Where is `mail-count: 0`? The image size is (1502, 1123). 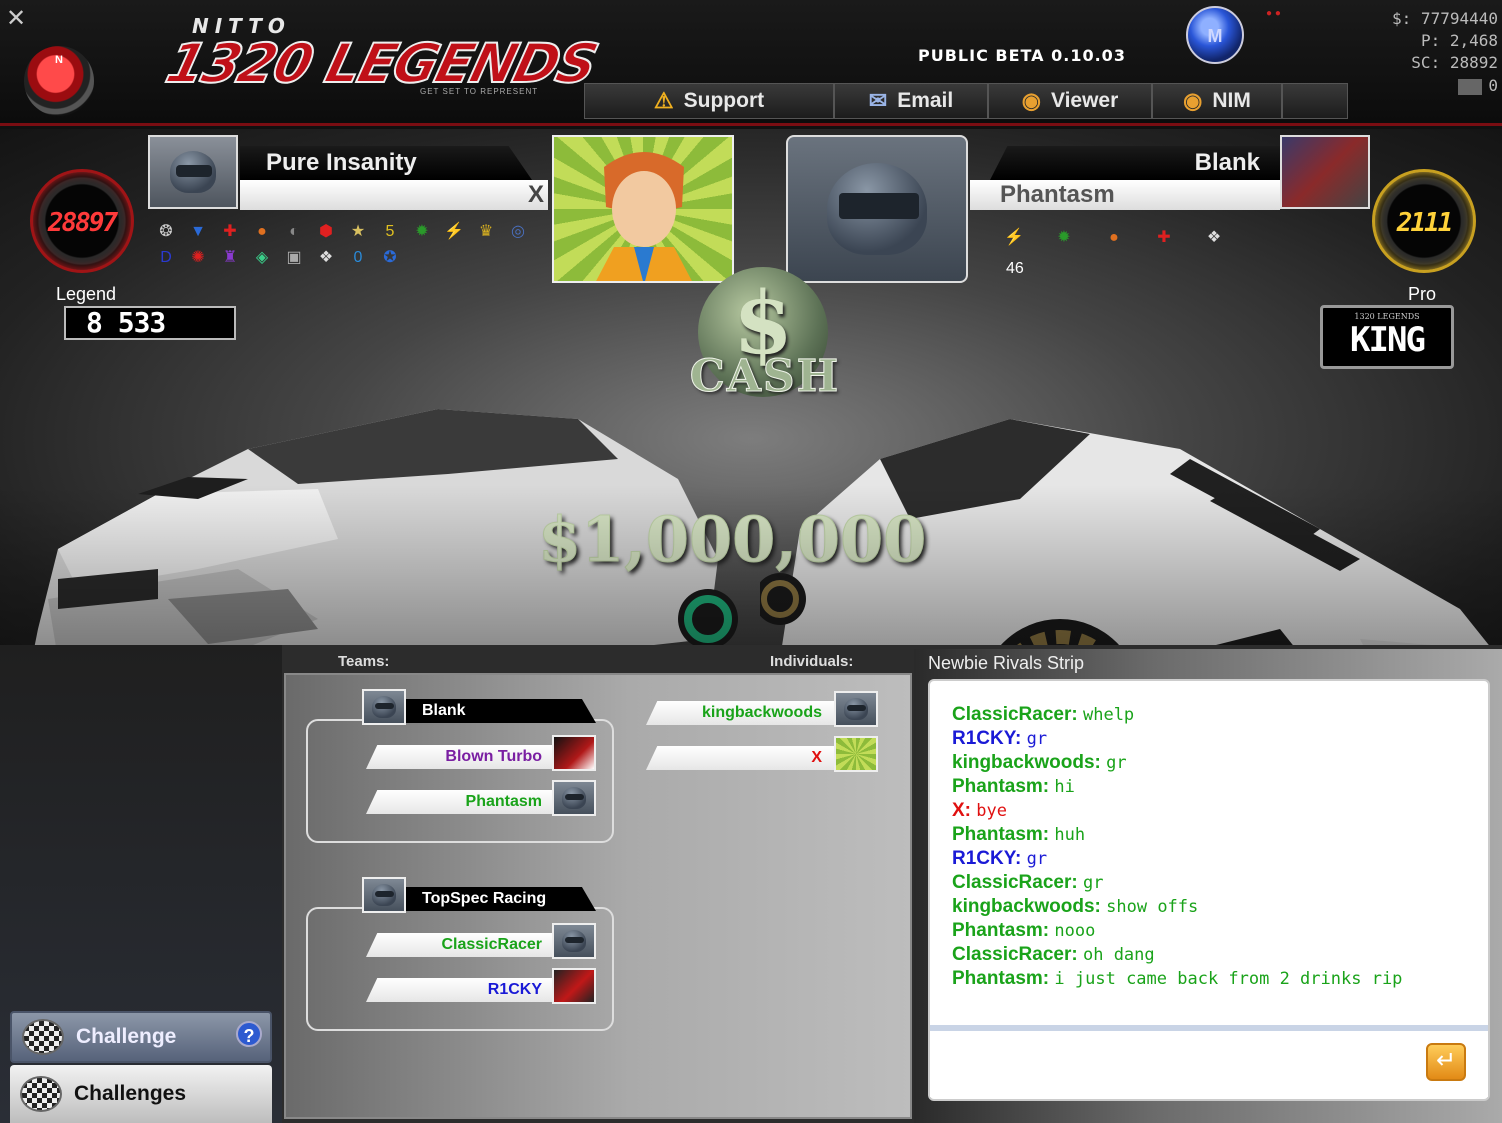
mail-count: 0 is located at coordinates (1493, 85).